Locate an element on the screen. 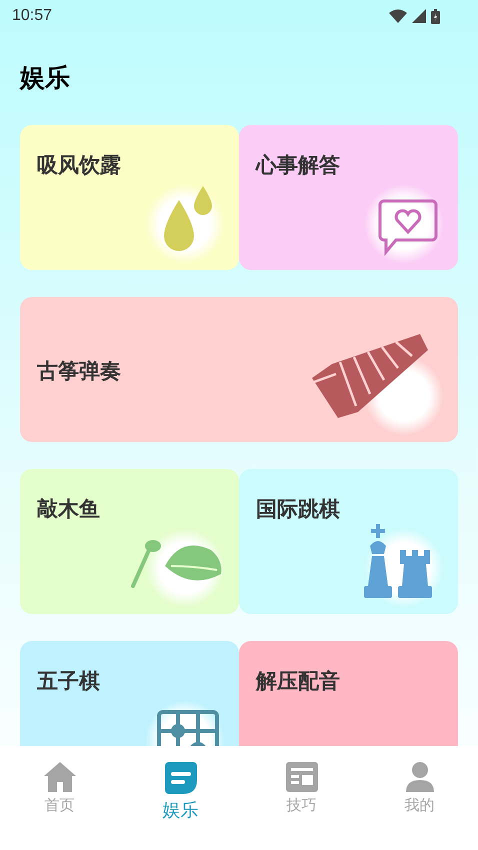 The image size is (478, 850). heart-chat-icon is located at coordinates (408, 227).